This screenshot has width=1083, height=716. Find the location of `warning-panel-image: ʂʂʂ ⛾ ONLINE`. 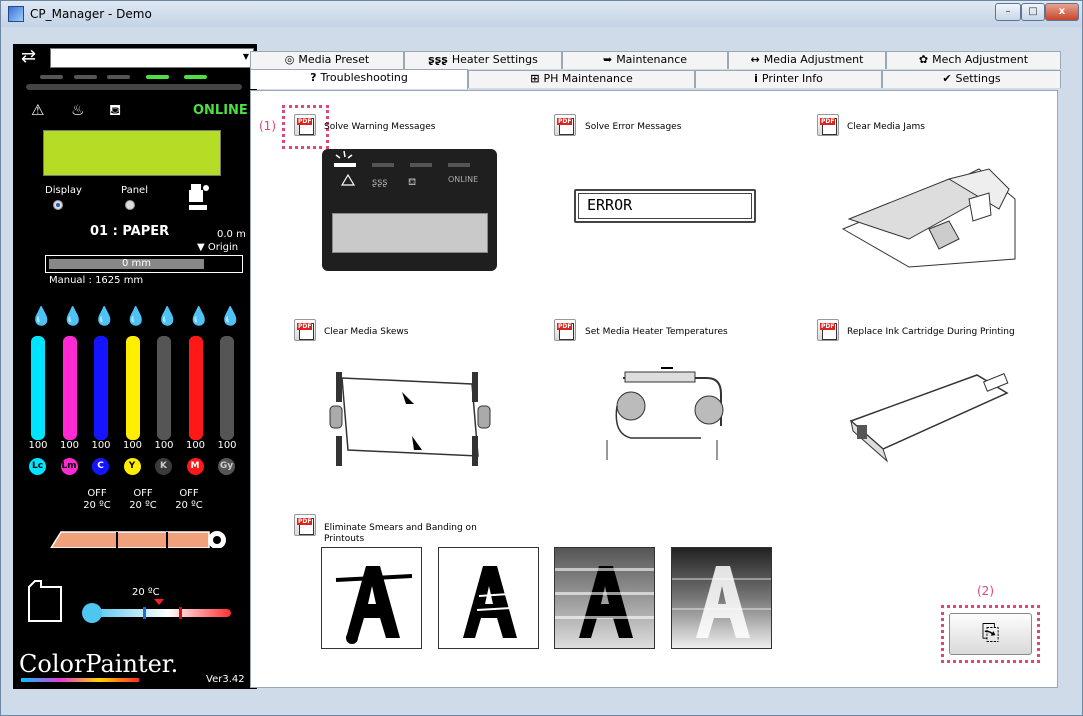

warning-panel-image: ʂʂʂ ⛾ ONLINE is located at coordinates (409, 210).